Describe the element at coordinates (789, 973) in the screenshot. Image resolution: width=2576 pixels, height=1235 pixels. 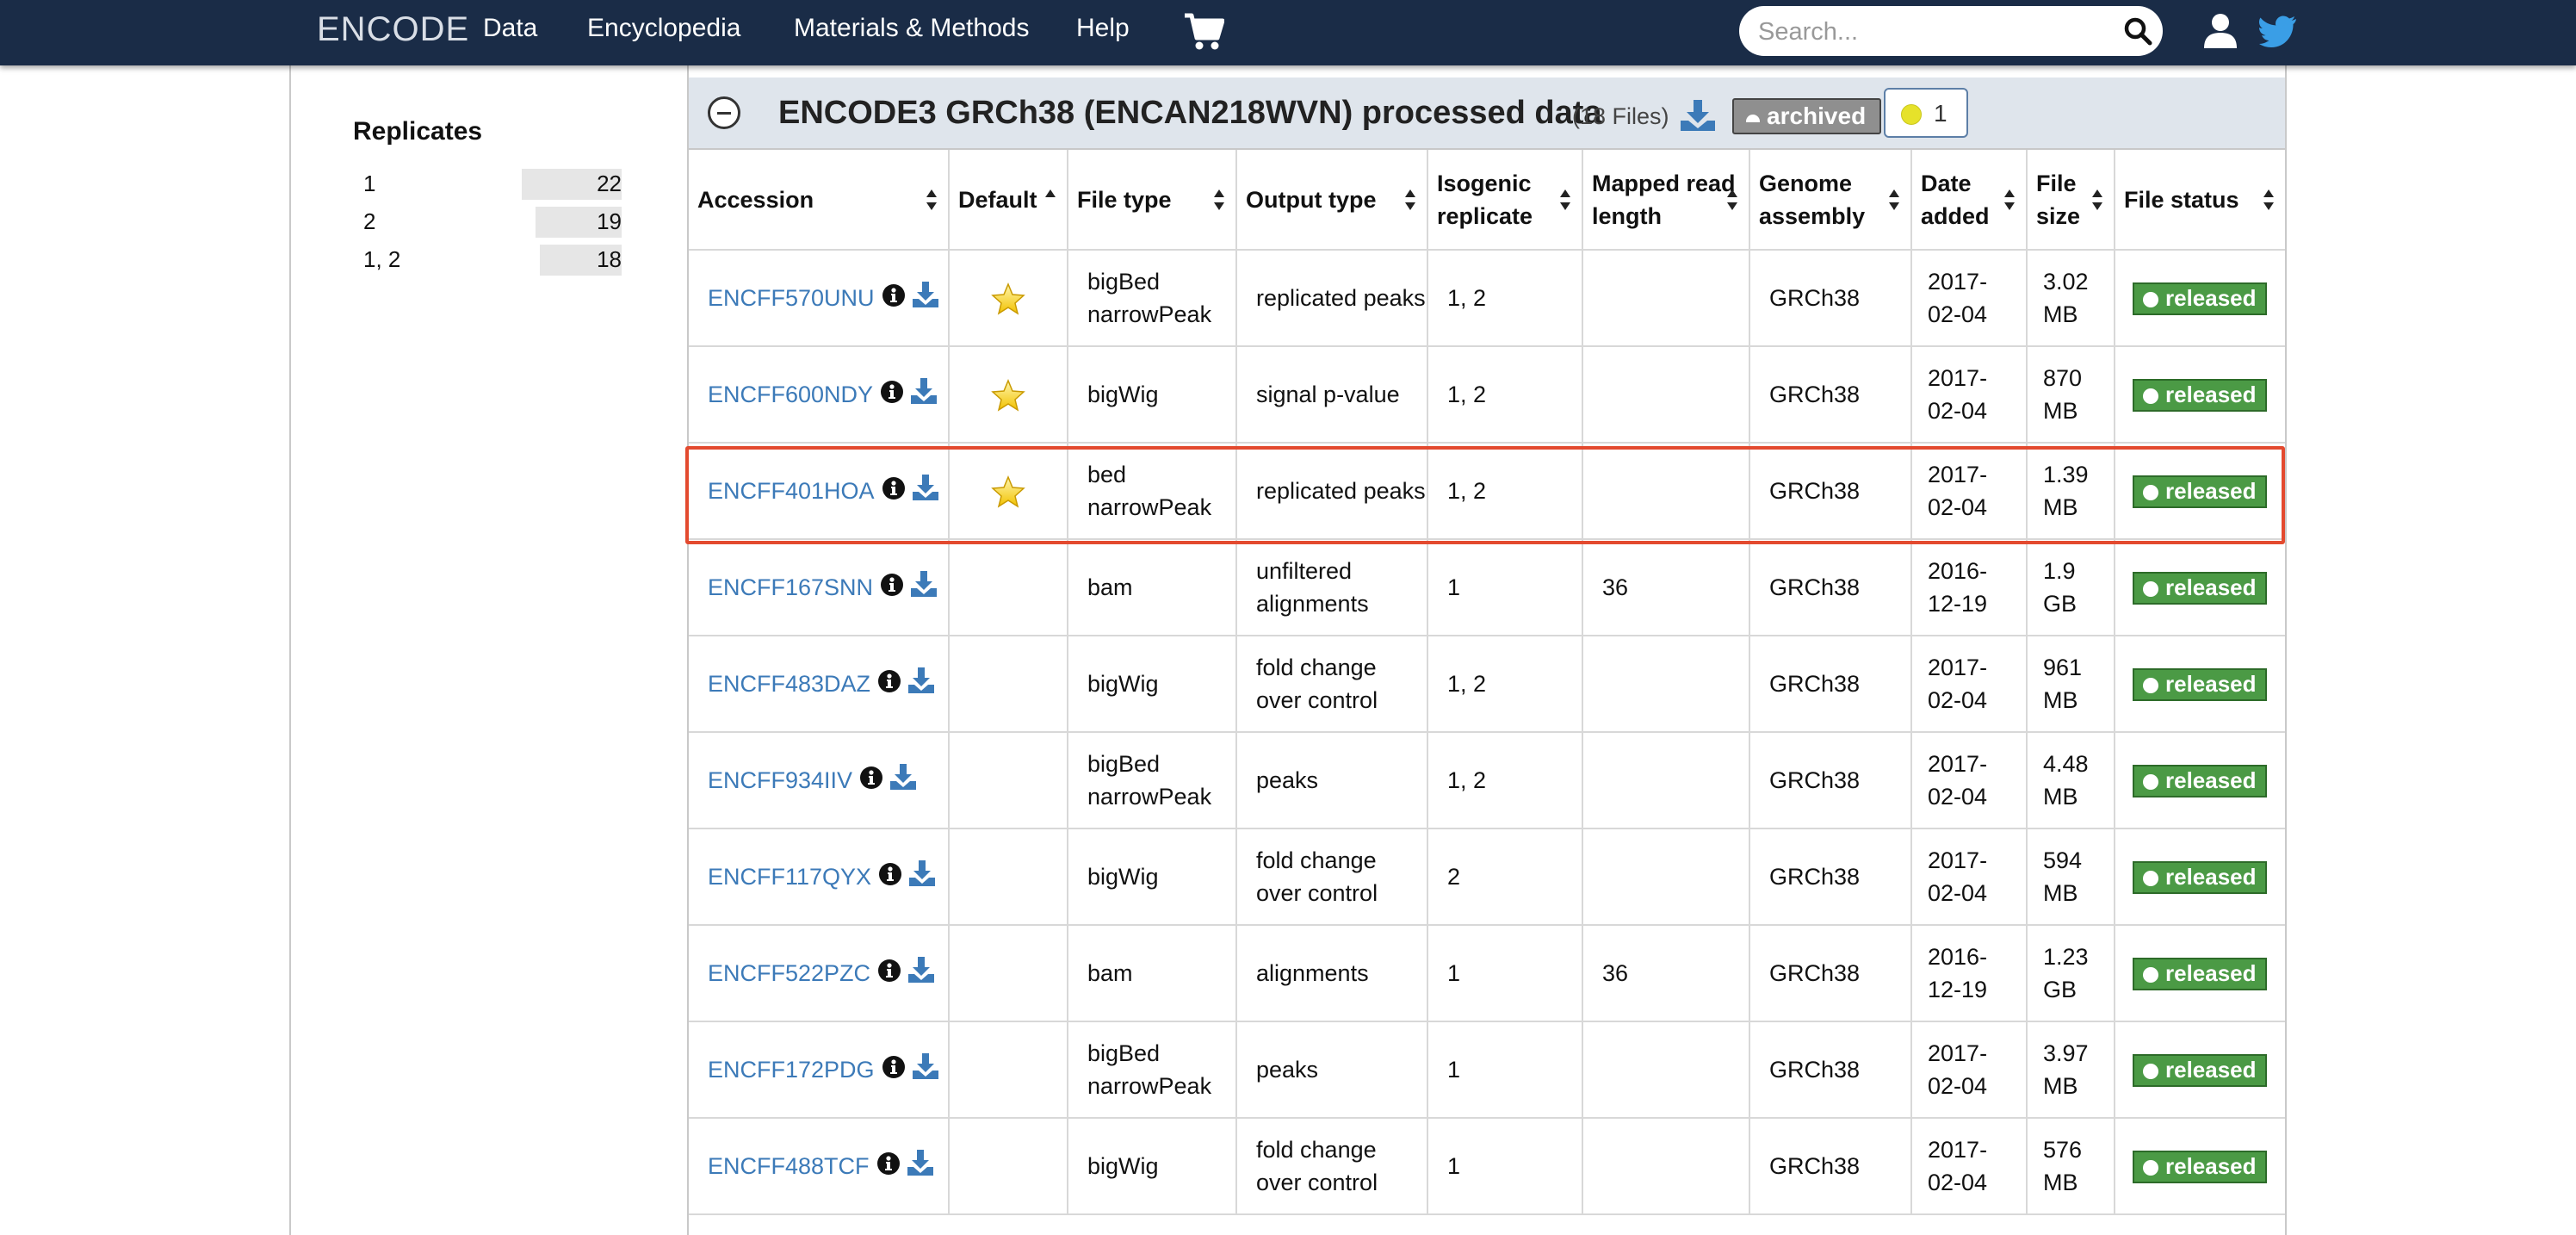
I see `accession-link: ENCFF522PZC` at that location.